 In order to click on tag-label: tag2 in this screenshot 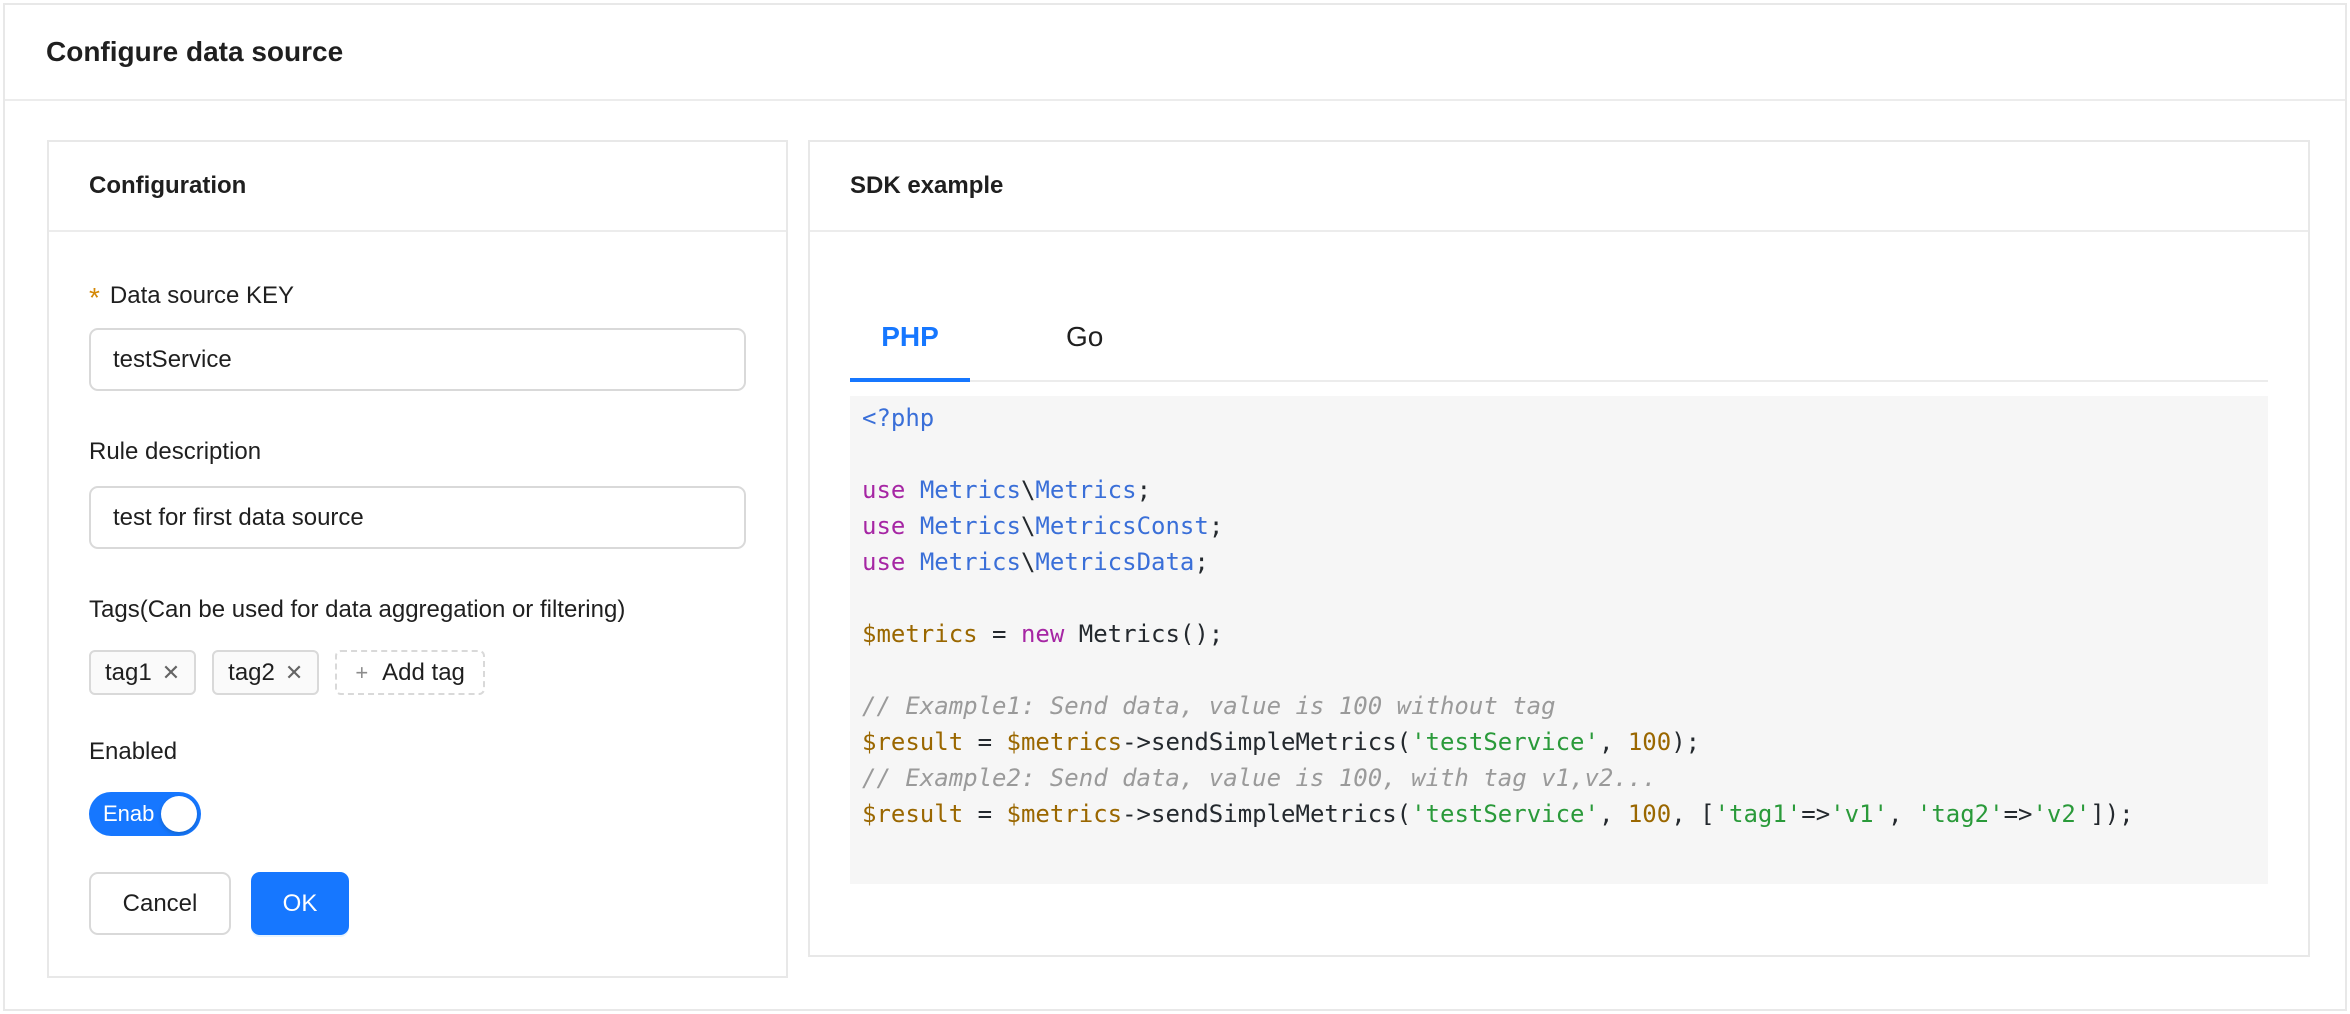, I will do `click(251, 672)`.